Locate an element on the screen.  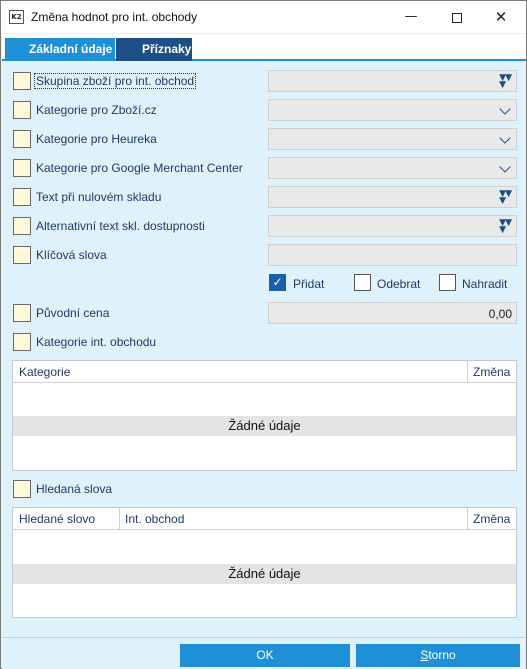
checkbox-original-price is located at coordinates (22, 313).